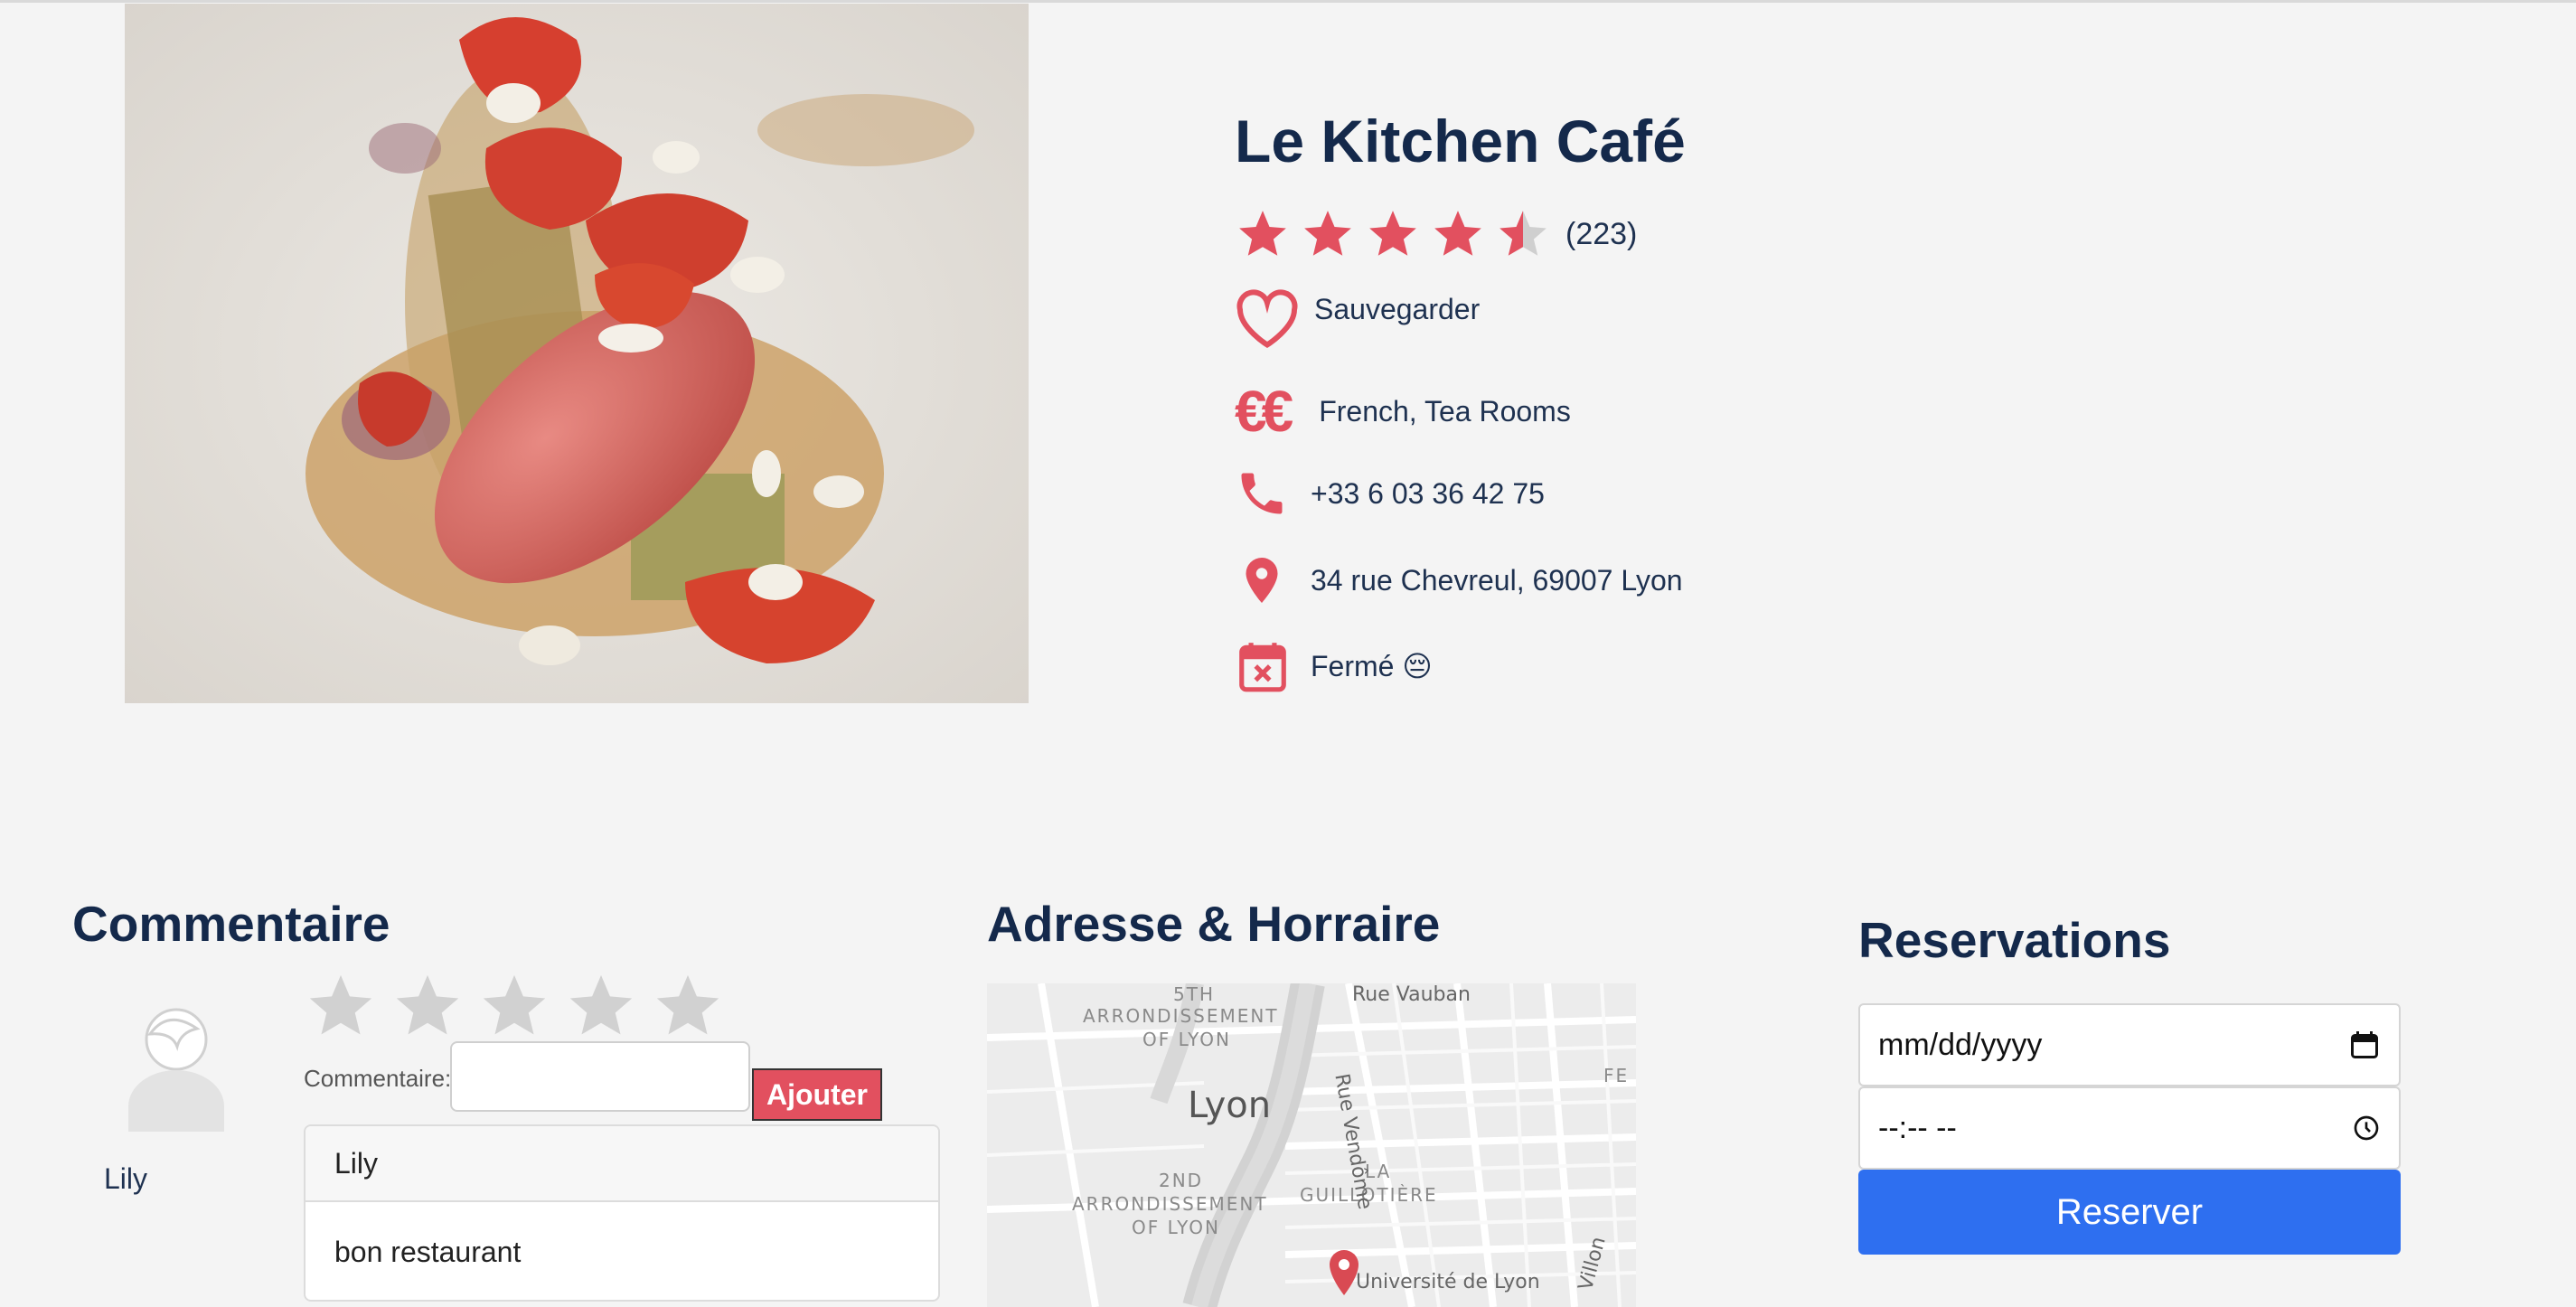 The width and height of the screenshot is (2576, 1307). What do you see at coordinates (622, 1213) in the screenshot?
I see `comment-card: Lily bon restaurant` at bounding box center [622, 1213].